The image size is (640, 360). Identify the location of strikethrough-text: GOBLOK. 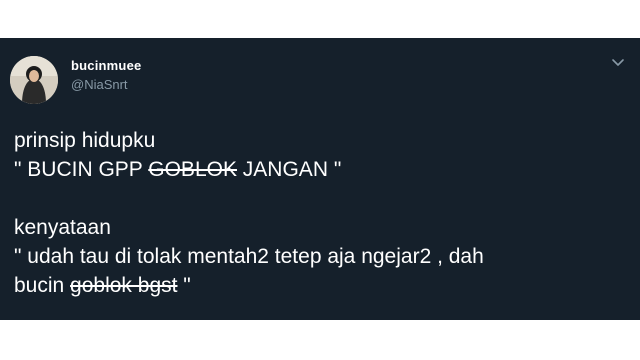
(192, 169).